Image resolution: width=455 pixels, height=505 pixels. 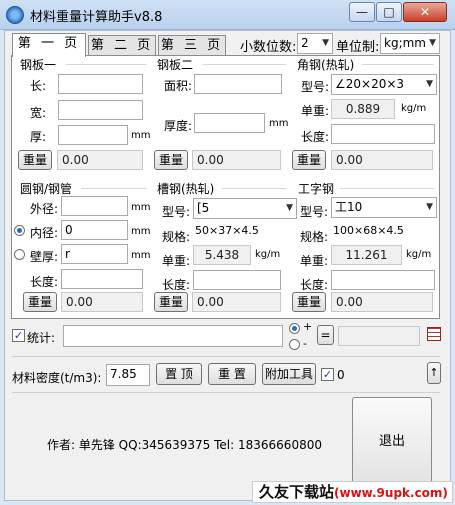 What do you see at coordinates (94, 254) in the screenshot?
I see `tube-wall-input: r` at bounding box center [94, 254].